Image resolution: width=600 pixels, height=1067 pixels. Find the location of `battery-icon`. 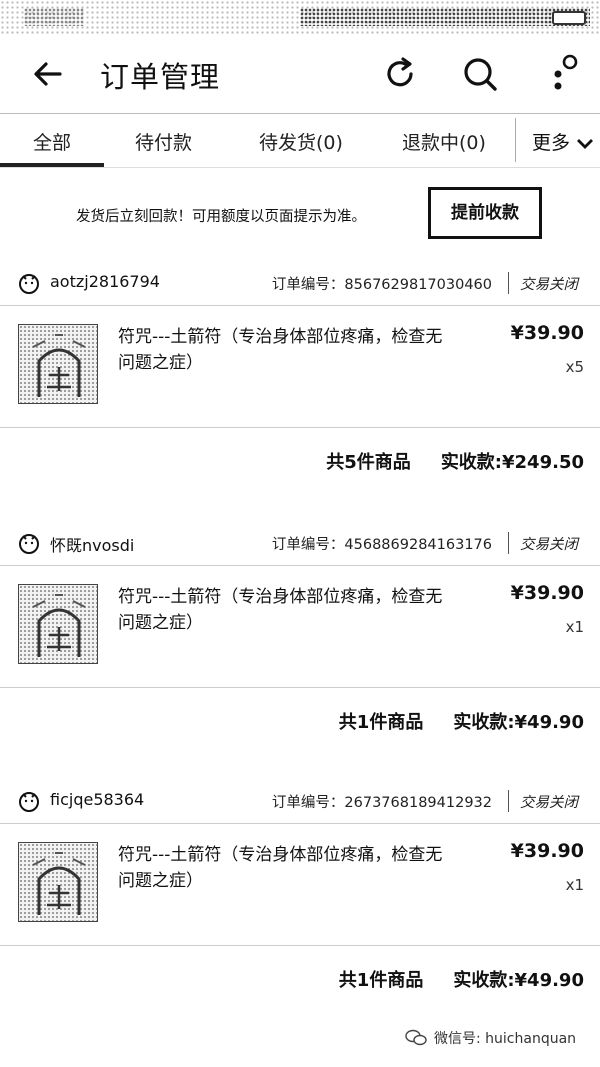

battery-icon is located at coordinates (569, 18).